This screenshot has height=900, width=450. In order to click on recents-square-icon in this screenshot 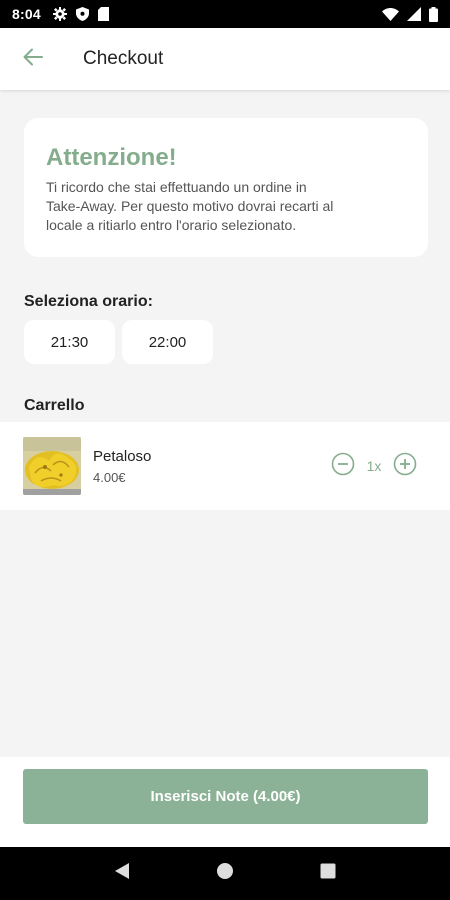, I will do `click(328, 873)`.